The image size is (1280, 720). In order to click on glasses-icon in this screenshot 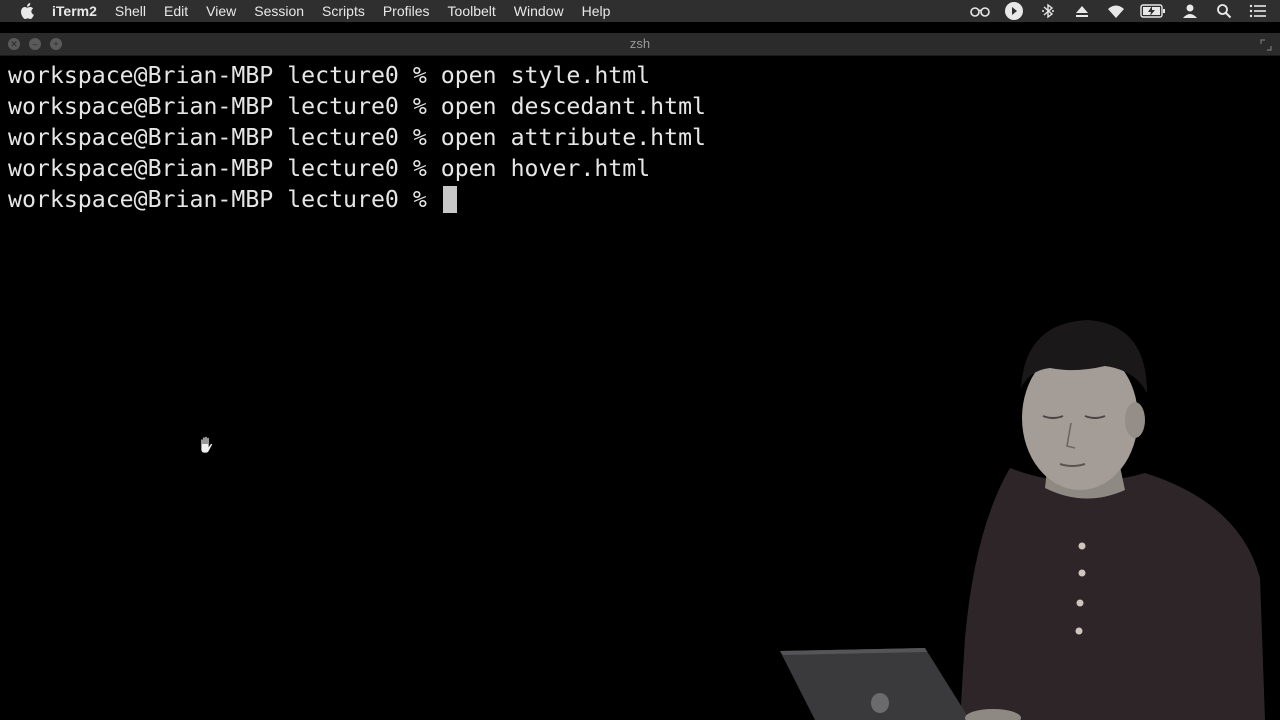, I will do `click(980, 11)`.